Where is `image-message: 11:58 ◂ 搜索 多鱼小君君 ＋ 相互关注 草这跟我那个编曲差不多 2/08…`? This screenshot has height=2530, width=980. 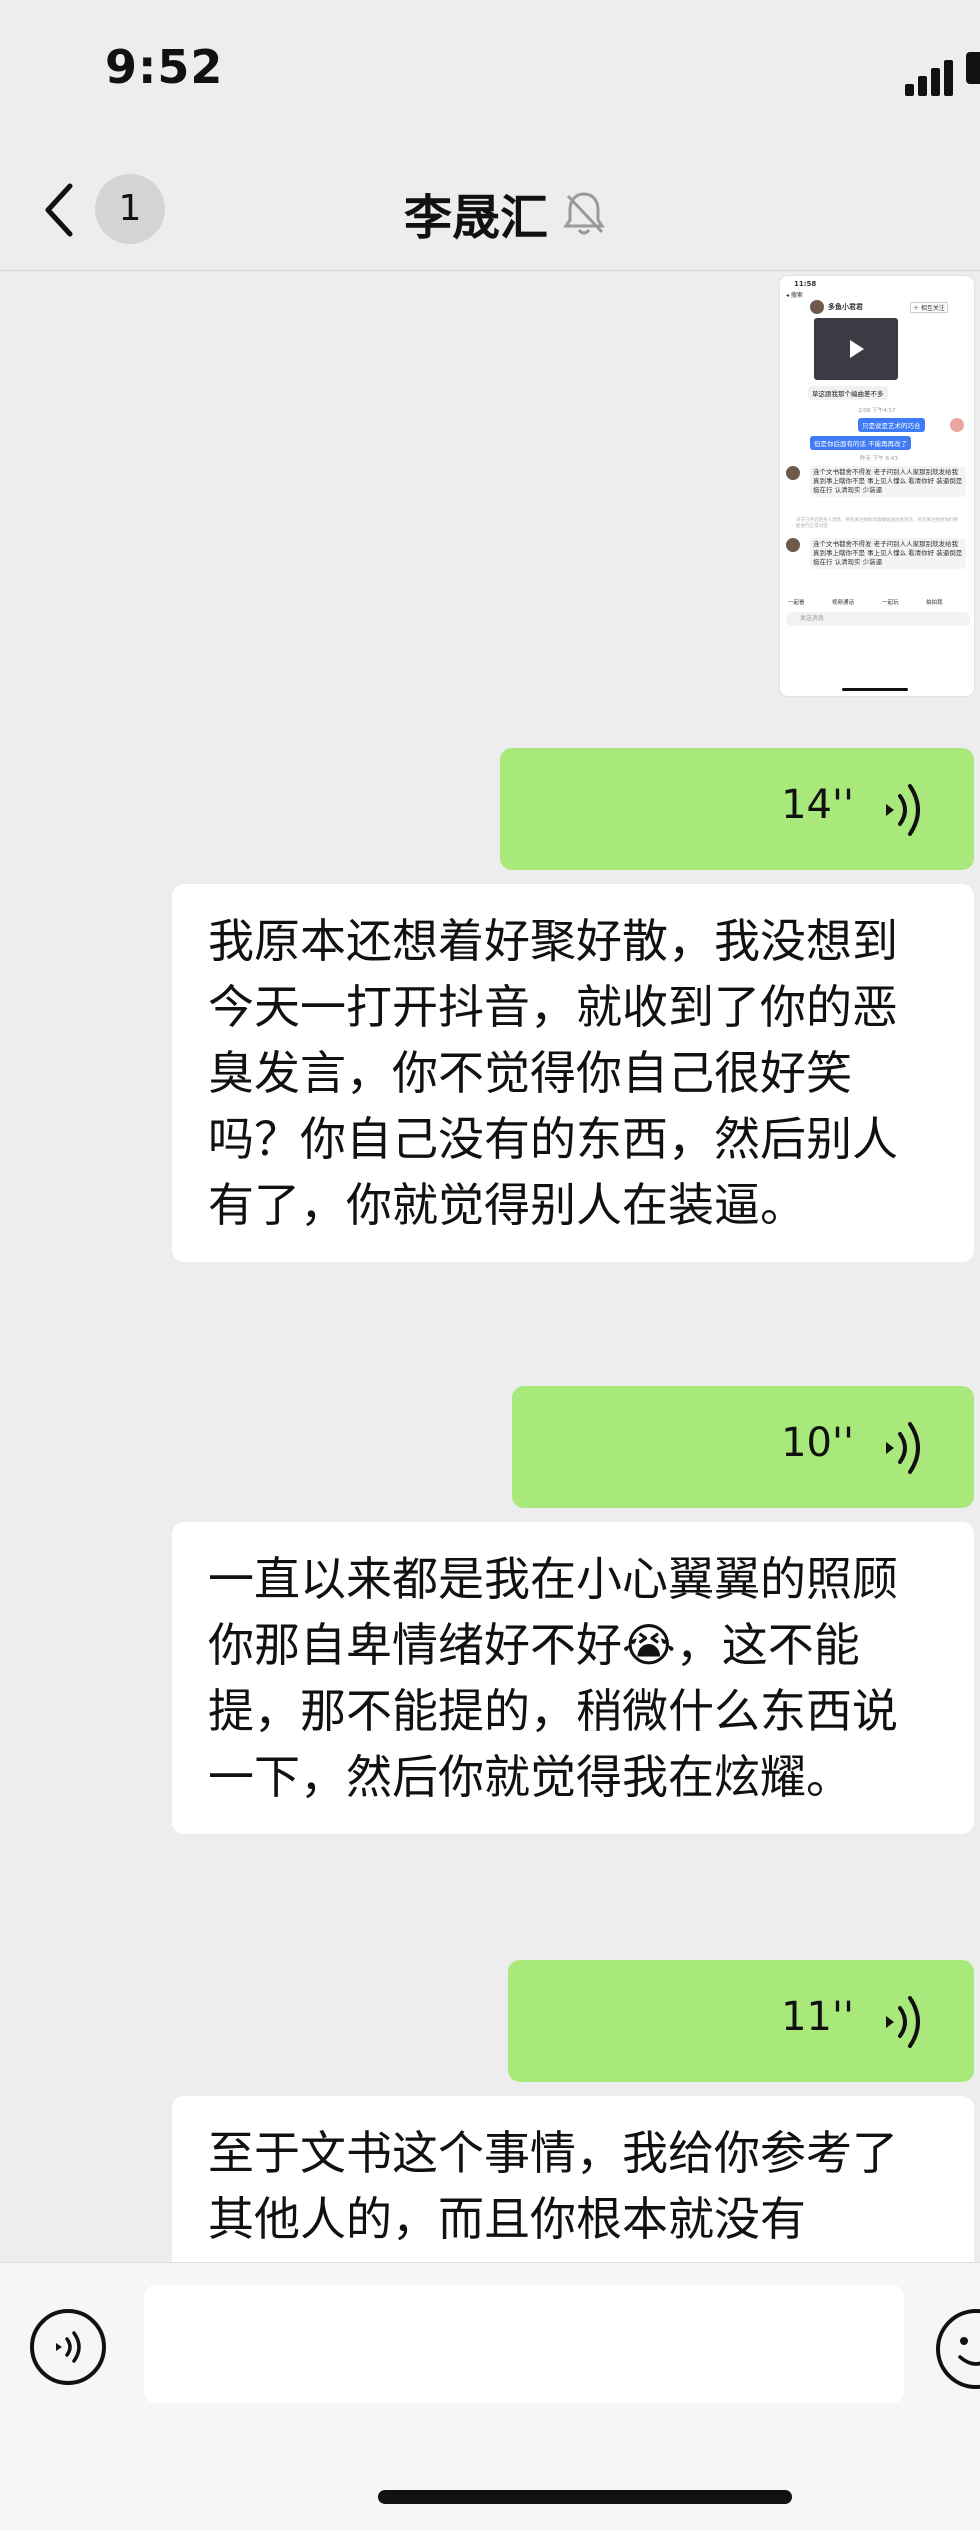
image-message: 11:58 ◂ 搜索 多鱼小君君 ＋ 相互关注 草这跟我那个编曲差不多 2/08… is located at coordinates (877, 486).